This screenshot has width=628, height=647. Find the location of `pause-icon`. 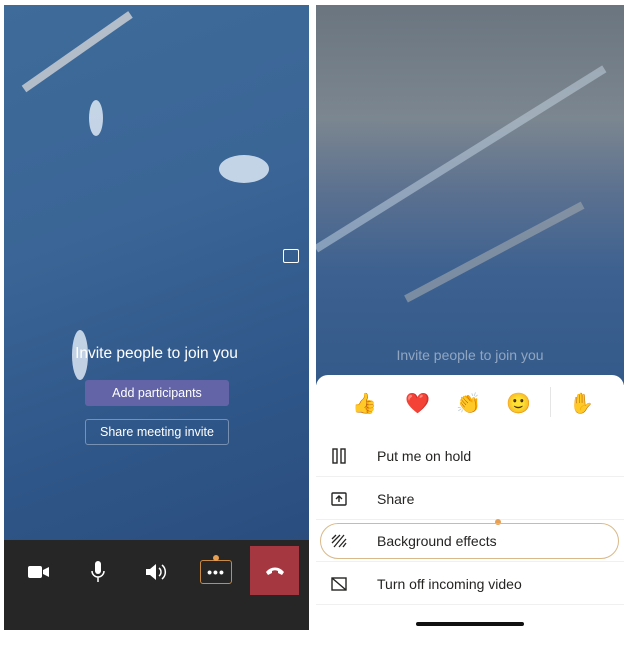

pause-icon is located at coordinates (339, 455).